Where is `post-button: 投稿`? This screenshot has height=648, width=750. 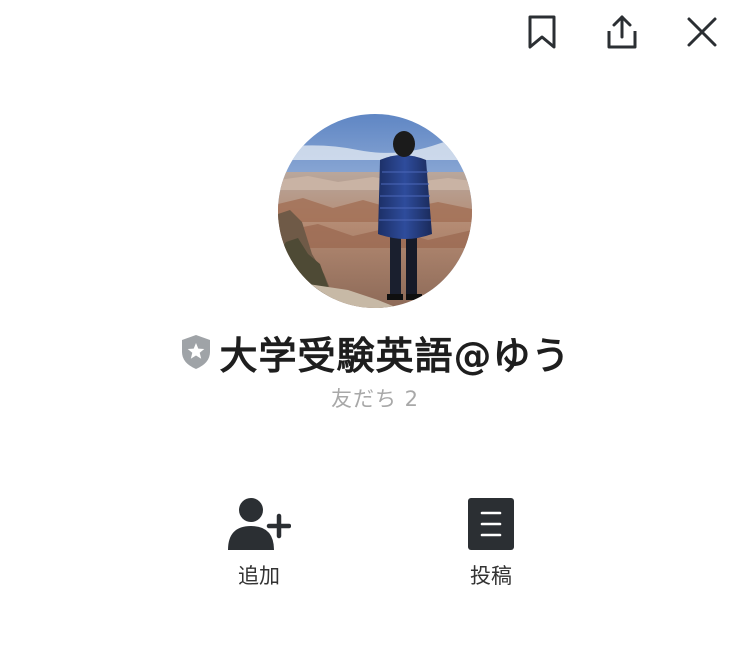 post-button: 投稿 is located at coordinates (491, 542).